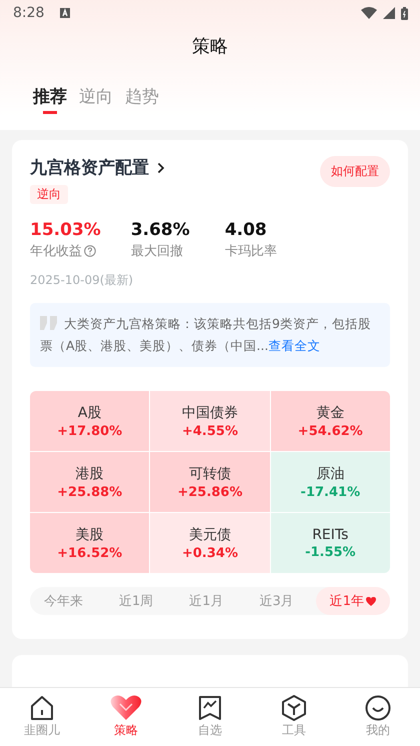 This screenshot has width=420, height=746. I want to click on metric-value: 3.68%, so click(160, 230).